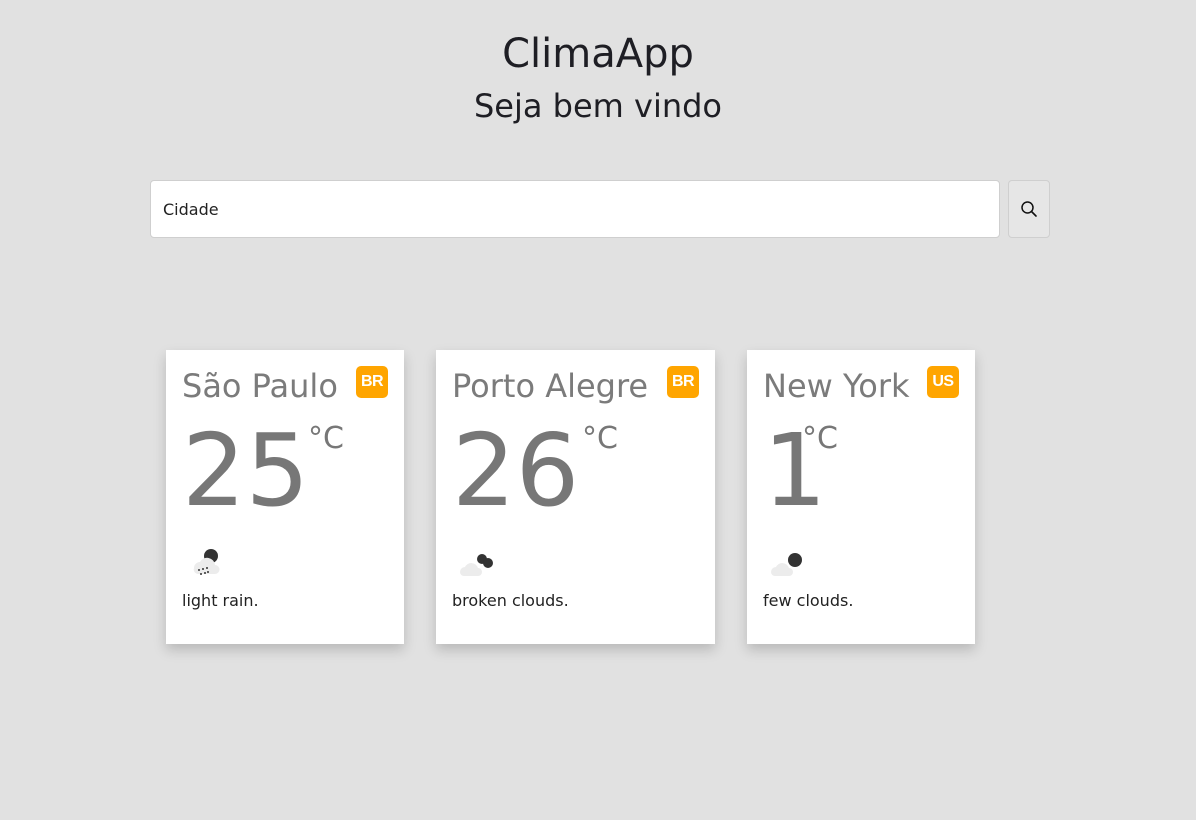 The image size is (1196, 820). What do you see at coordinates (786, 564) in the screenshot?
I see `few-clouds-icon` at bounding box center [786, 564].